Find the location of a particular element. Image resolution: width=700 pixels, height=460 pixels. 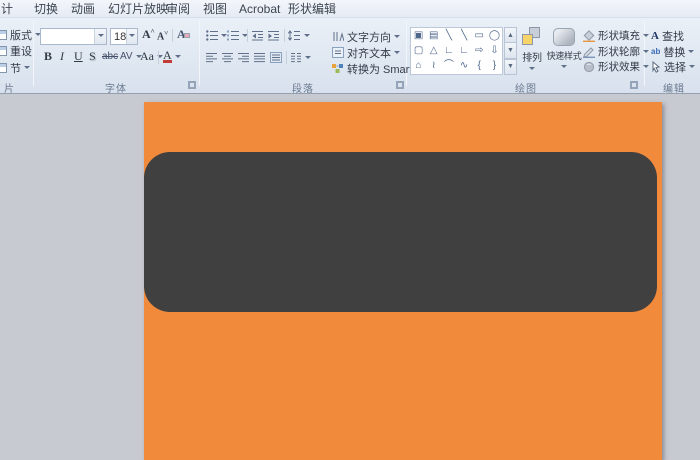

strikethrough-icon: abc is located at coordinates (110, 56).